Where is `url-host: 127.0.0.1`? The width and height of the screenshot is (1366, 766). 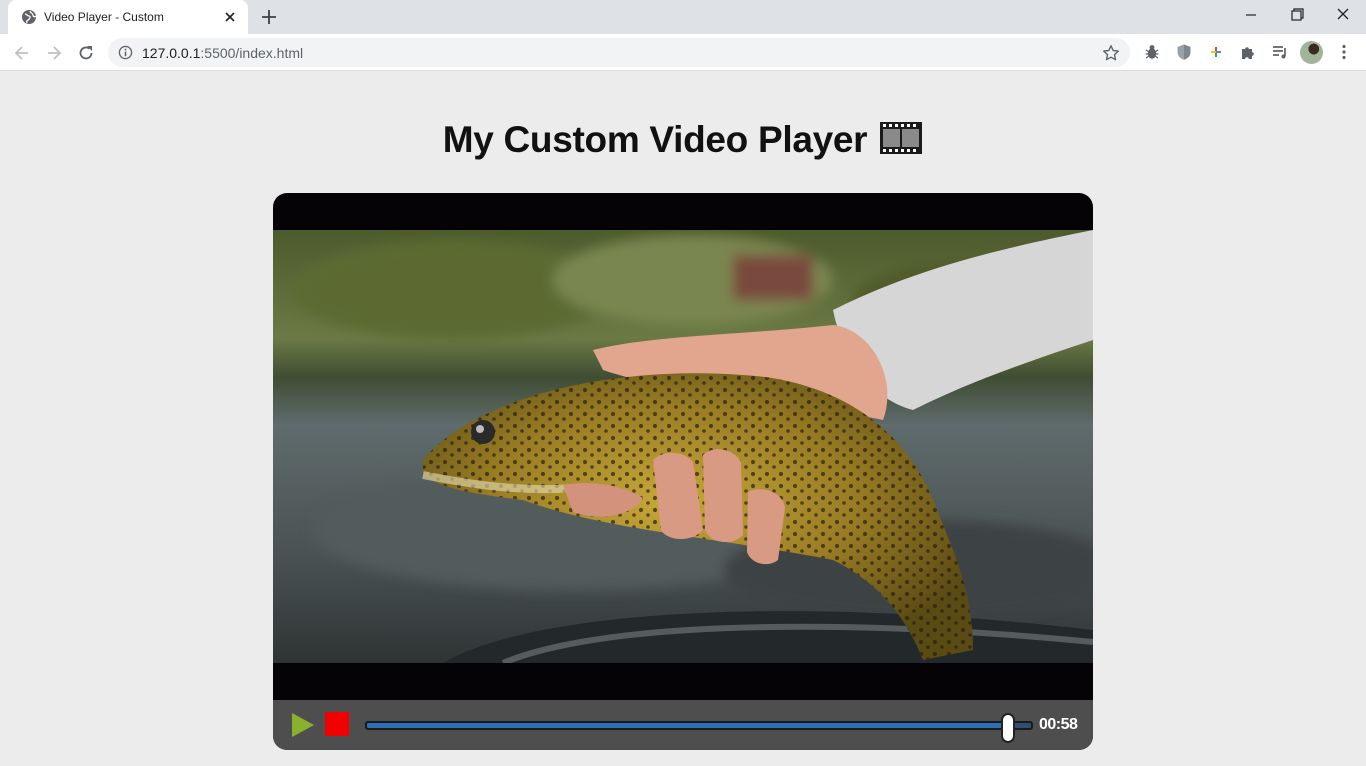
url-host: 127.0.0.1 is located at coordinates (171, 53).